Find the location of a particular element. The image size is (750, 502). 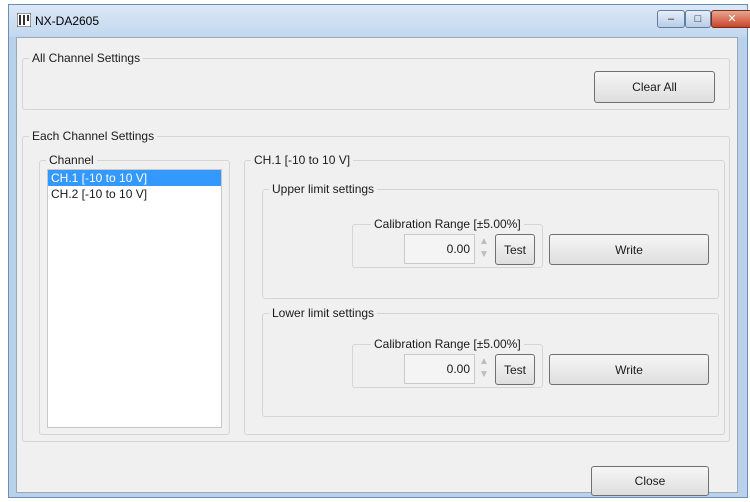

clear-all-button: Clear All is located at coordinates (654, 87).